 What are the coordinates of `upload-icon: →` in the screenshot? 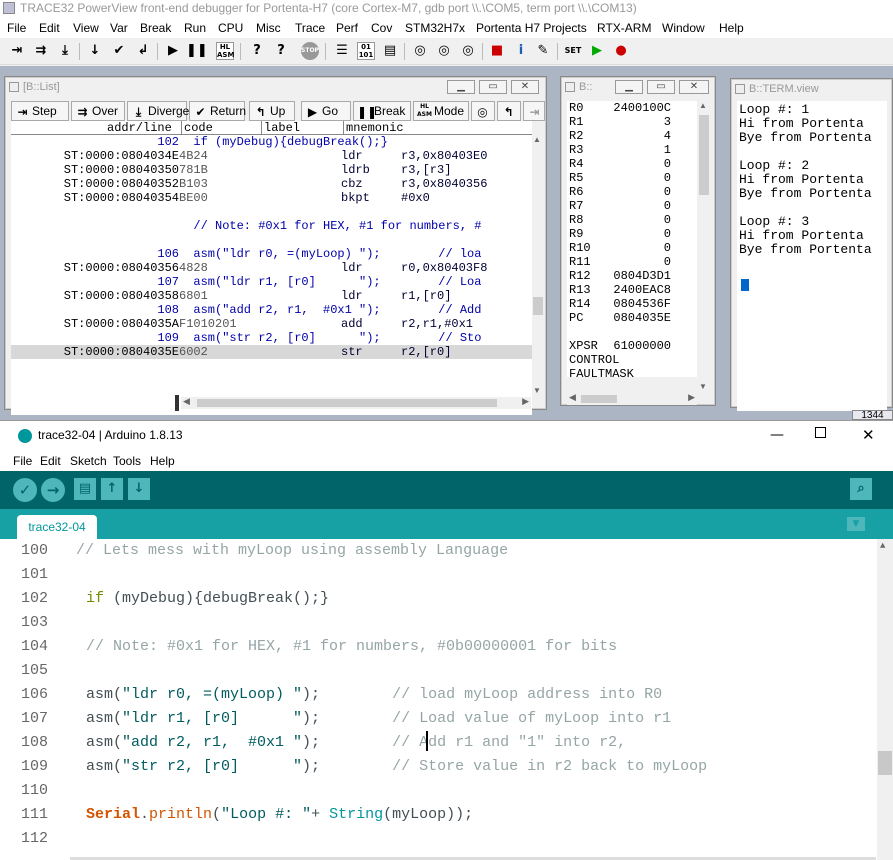 It's located at (53, 490).